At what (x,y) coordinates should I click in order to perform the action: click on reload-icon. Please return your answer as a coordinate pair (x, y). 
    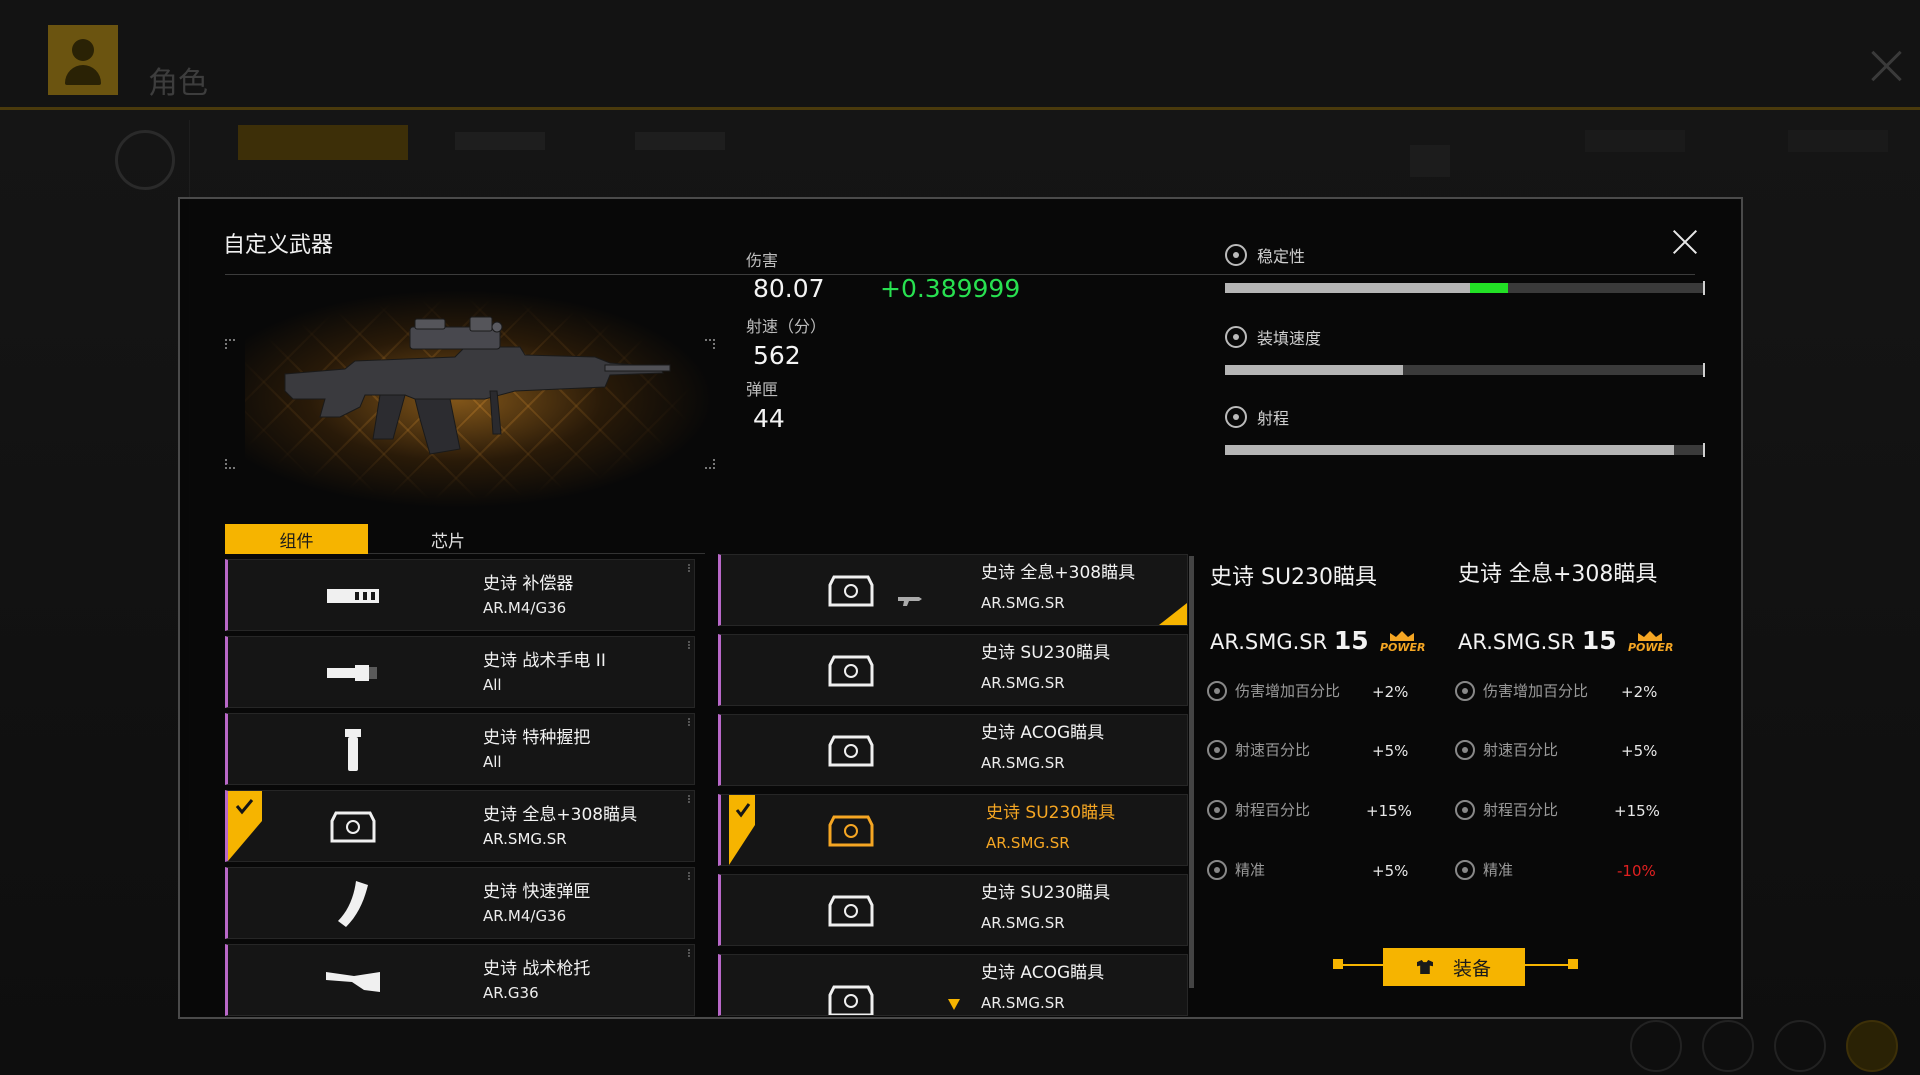
    Looking at the image, I should click on (1236, 337).